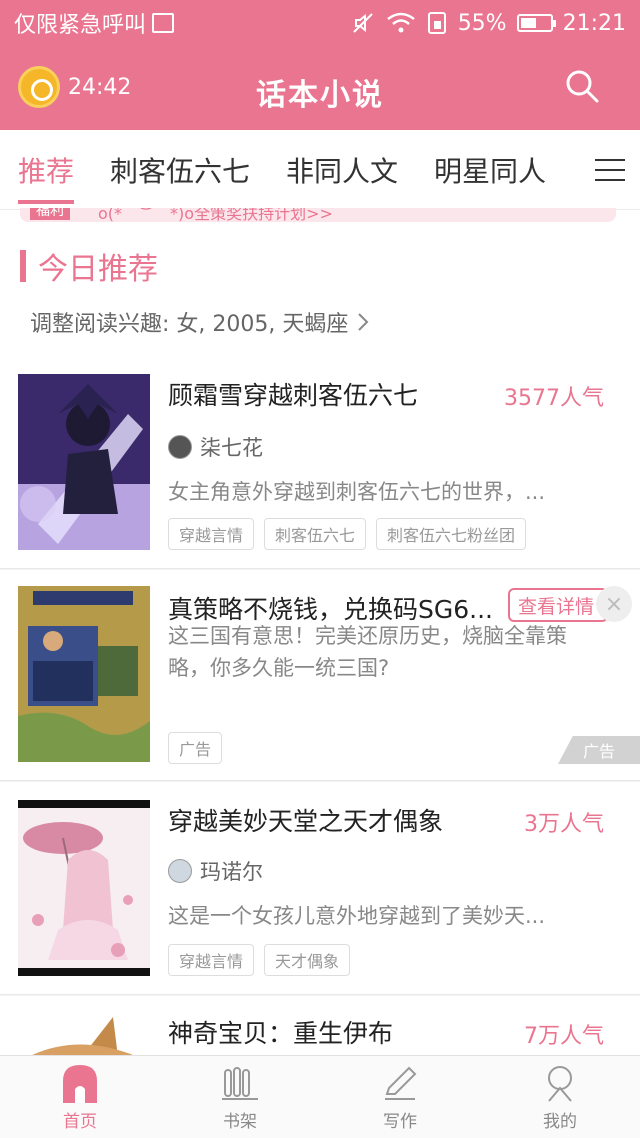 This screenshot has height=1138, width=640. I want to click on category-tabs: 推荐 刺客伍六七 非同人文 明星同人 运, so click(320, 170).